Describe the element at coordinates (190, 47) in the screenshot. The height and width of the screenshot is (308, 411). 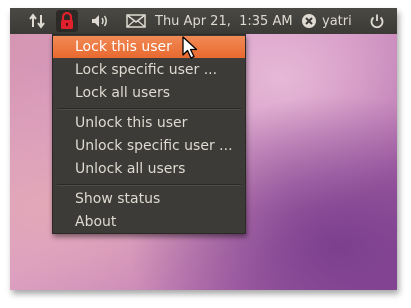
I see `mouse-pointer-icon` at that location.